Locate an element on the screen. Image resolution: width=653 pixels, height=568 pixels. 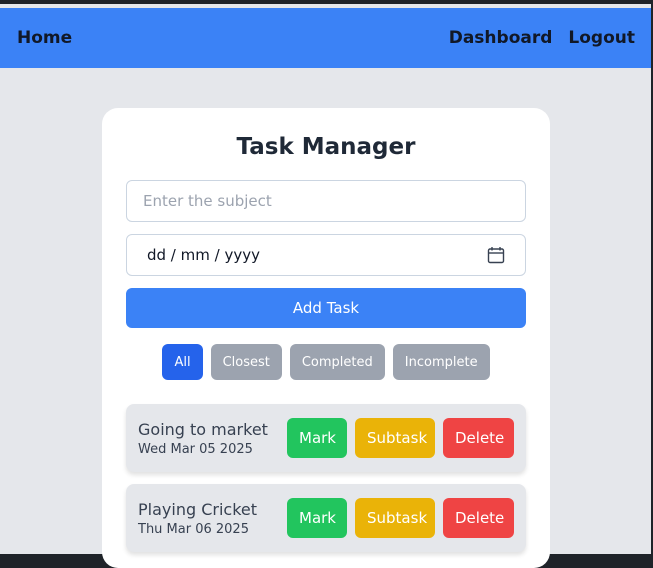
task-date: Thu Mar 06 2025 is located at coordinates (193, 529).